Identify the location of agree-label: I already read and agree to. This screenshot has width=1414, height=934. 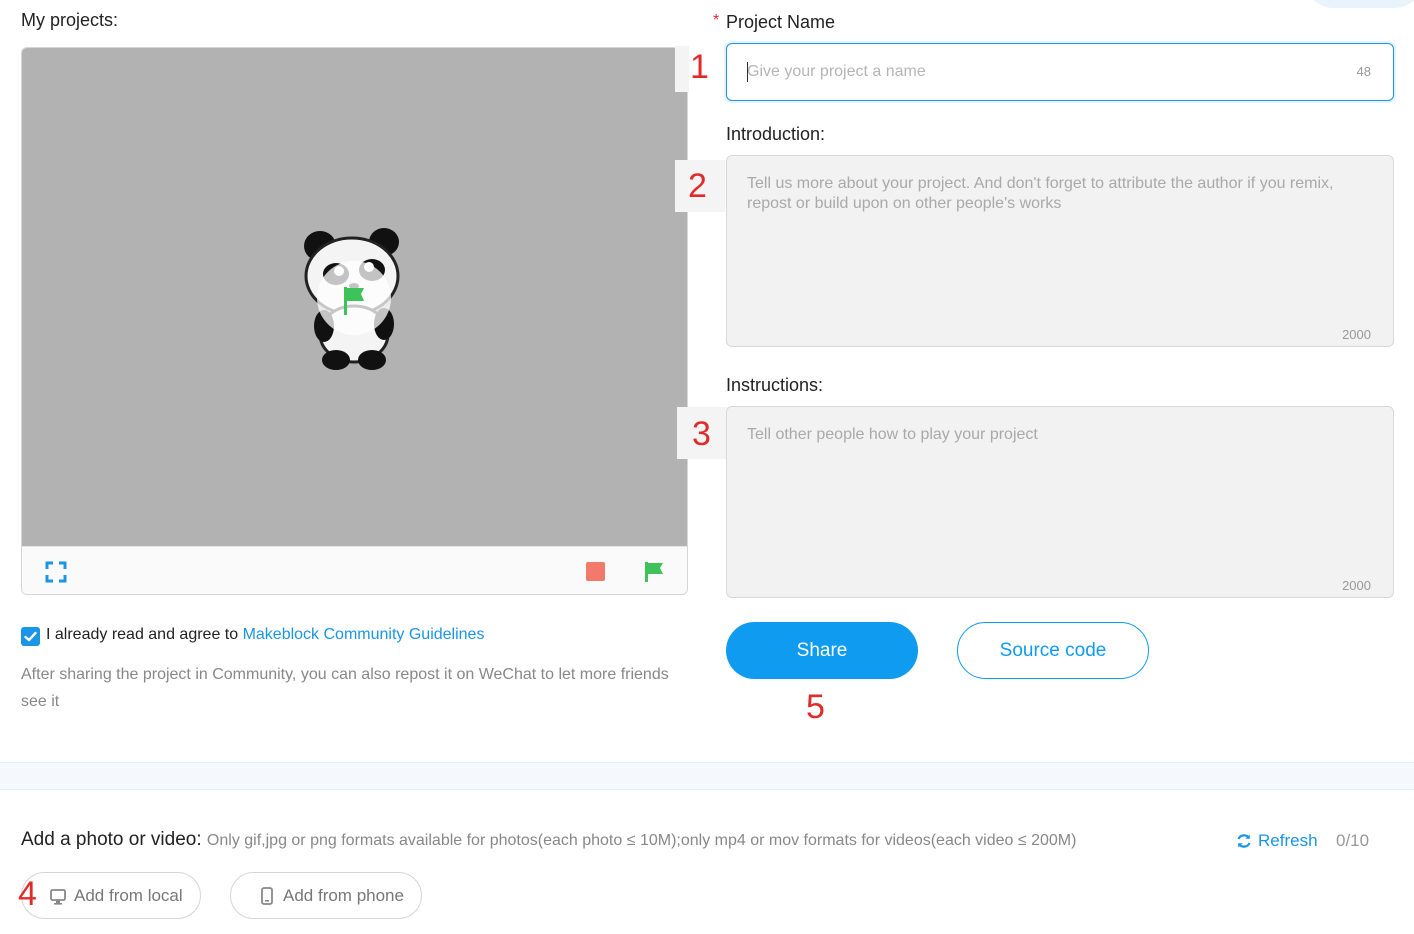
(144, 634).